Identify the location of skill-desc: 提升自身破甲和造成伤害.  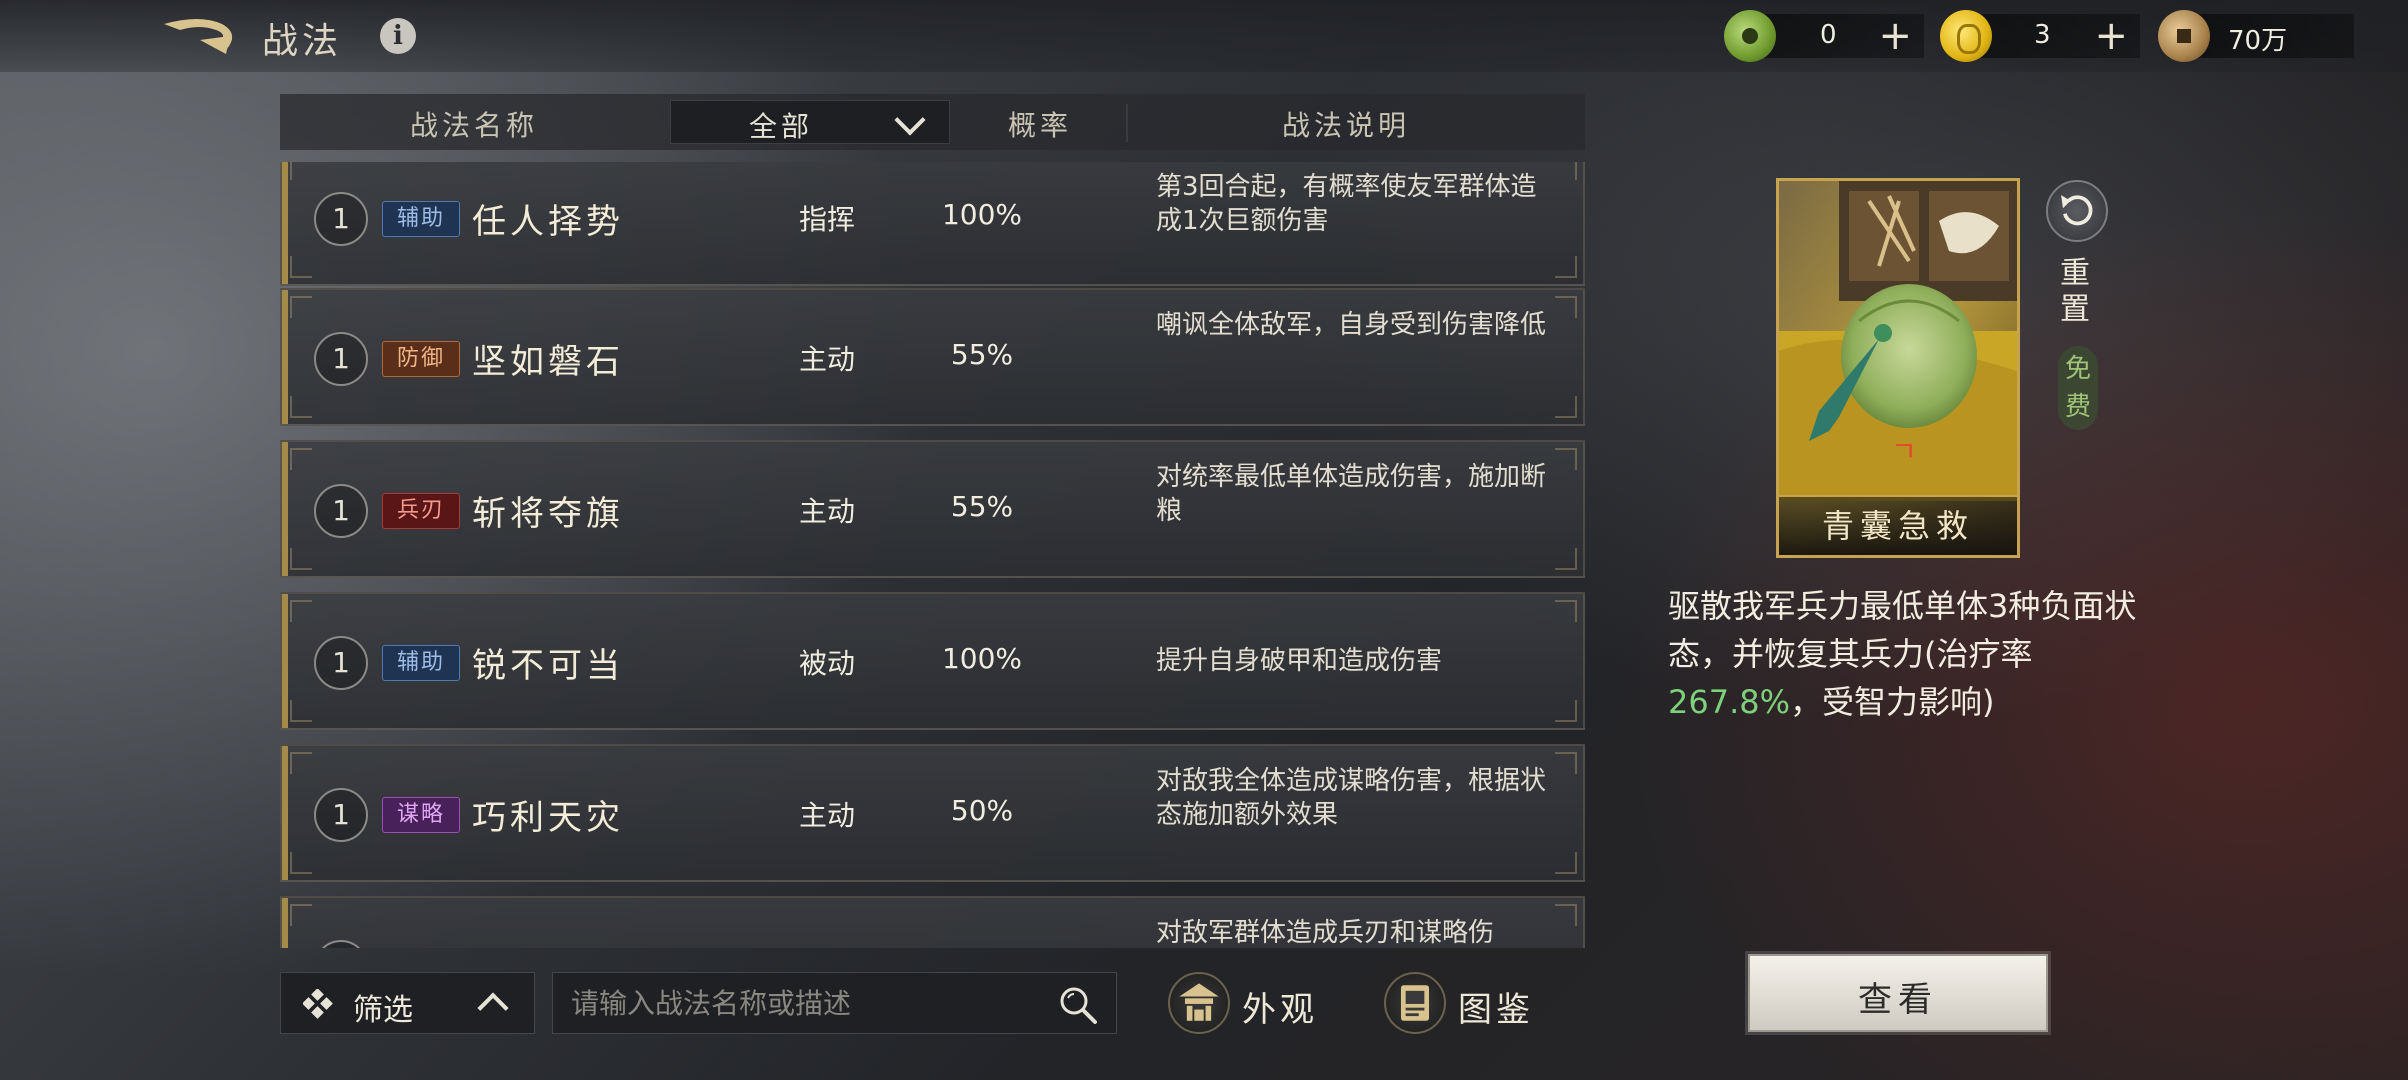
(1299, 661).